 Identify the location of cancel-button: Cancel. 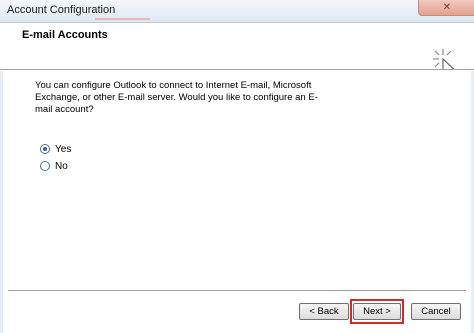
(436, 311).